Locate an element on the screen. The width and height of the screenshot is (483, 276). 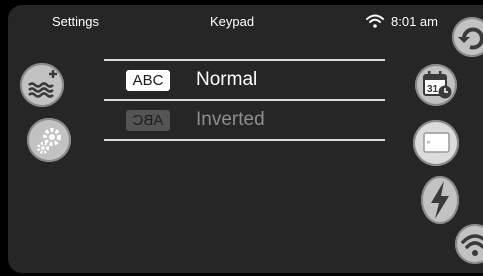
keypad-option-normal: ABC Normal is located at coordinates (244, 80).